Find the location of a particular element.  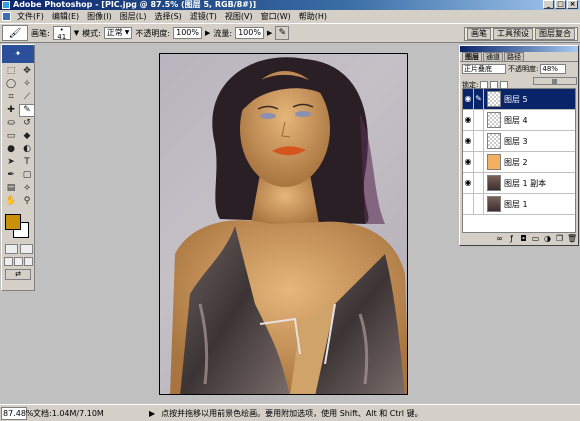

new-layer-icon: ❐ is located at coordinates (559, 238).